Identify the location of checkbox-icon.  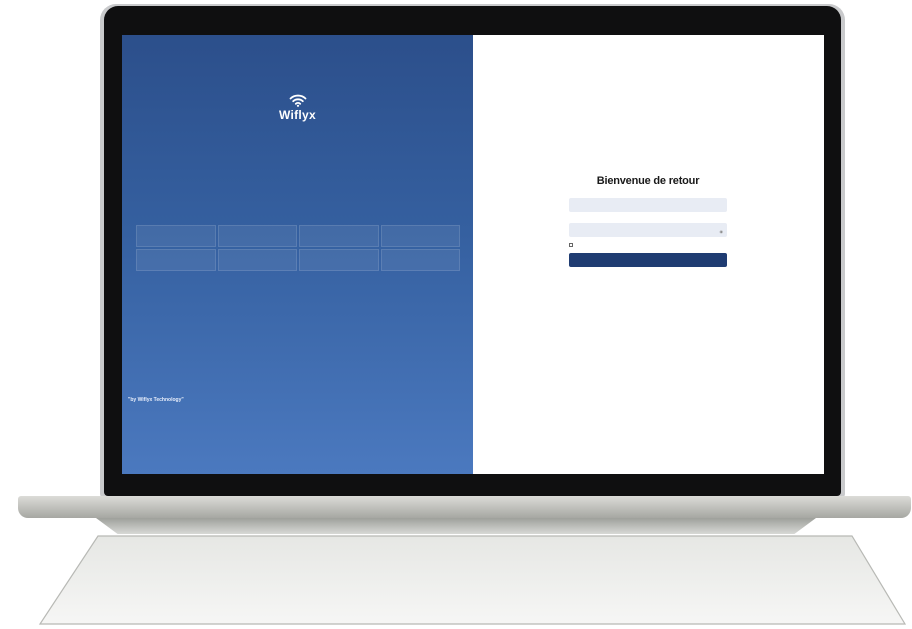
(571, 245).